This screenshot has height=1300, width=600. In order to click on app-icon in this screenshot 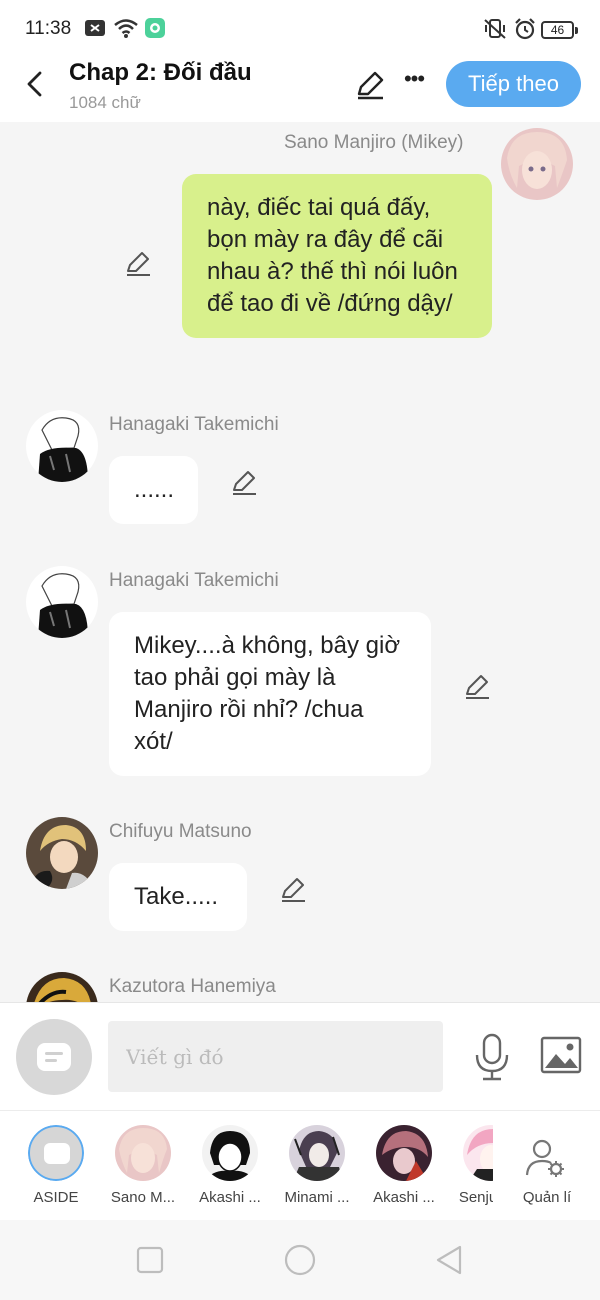, I will do `click(155, 28)`.